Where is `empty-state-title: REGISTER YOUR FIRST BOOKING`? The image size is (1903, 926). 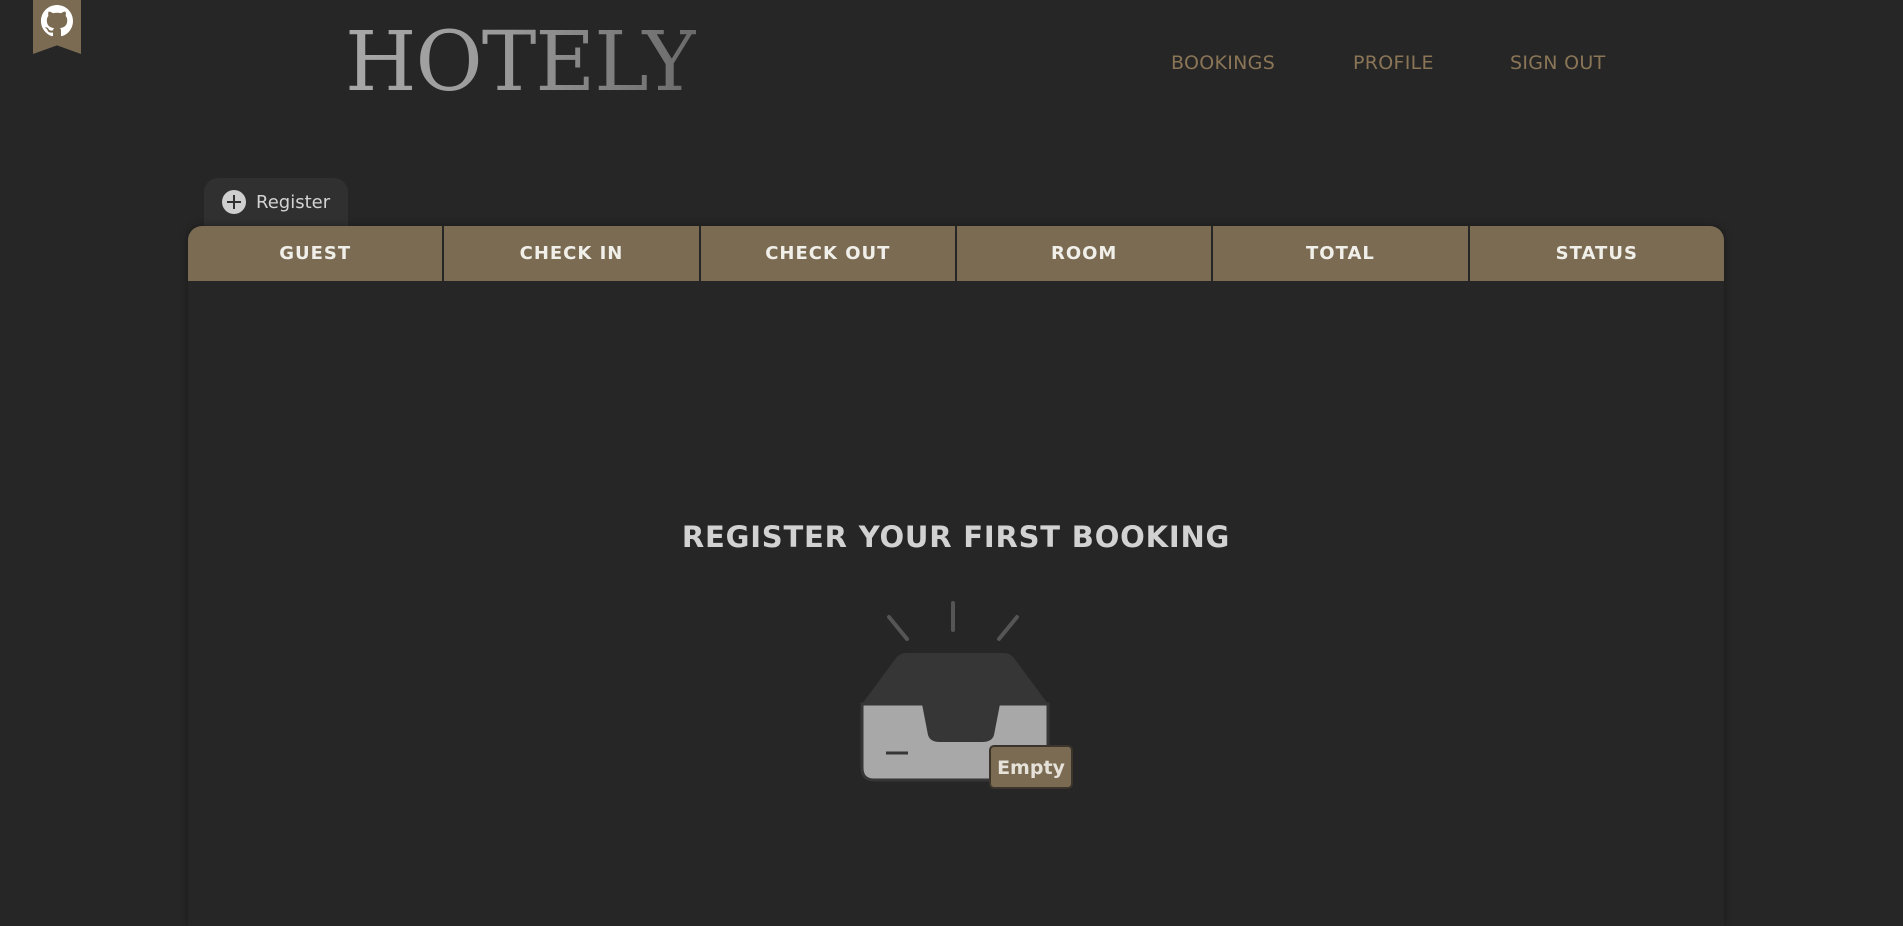 empty-state-title: REGISTER YOUR FIRST BOOKING is located at coordinates (956, 537).